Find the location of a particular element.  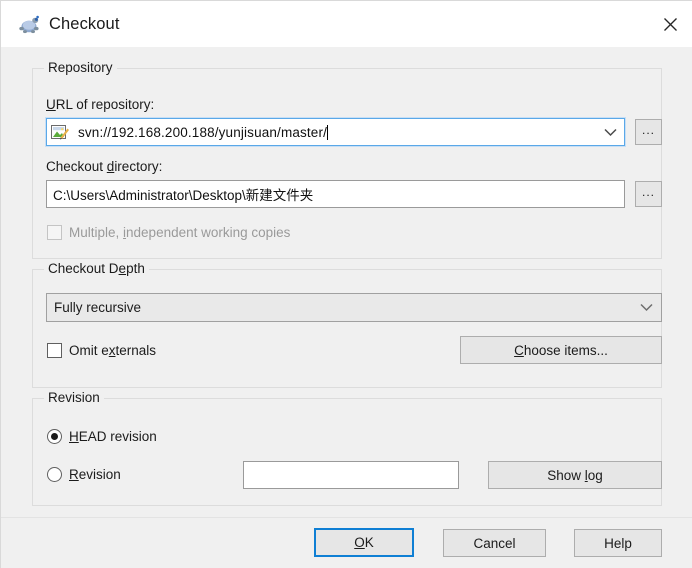

checkout-depth-dropdown: Fully recursive is located at coordinates (354, 307).